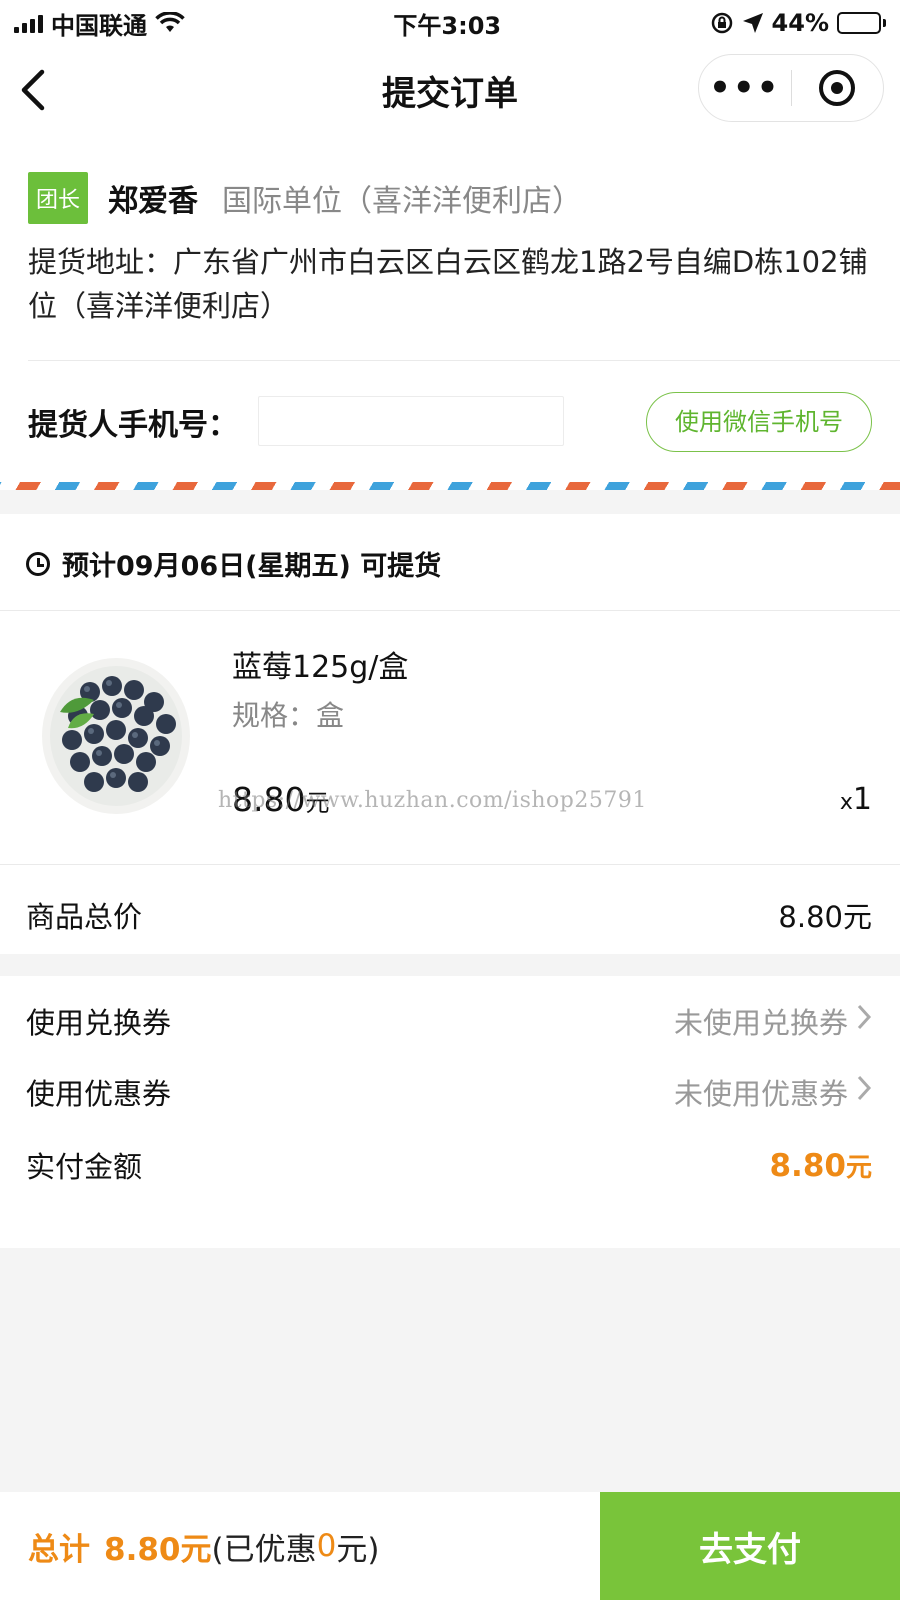  Describe the element at coordinates (84, 1167) in the screenshot. I see `paid-amount-label: 实付金额` at that location.